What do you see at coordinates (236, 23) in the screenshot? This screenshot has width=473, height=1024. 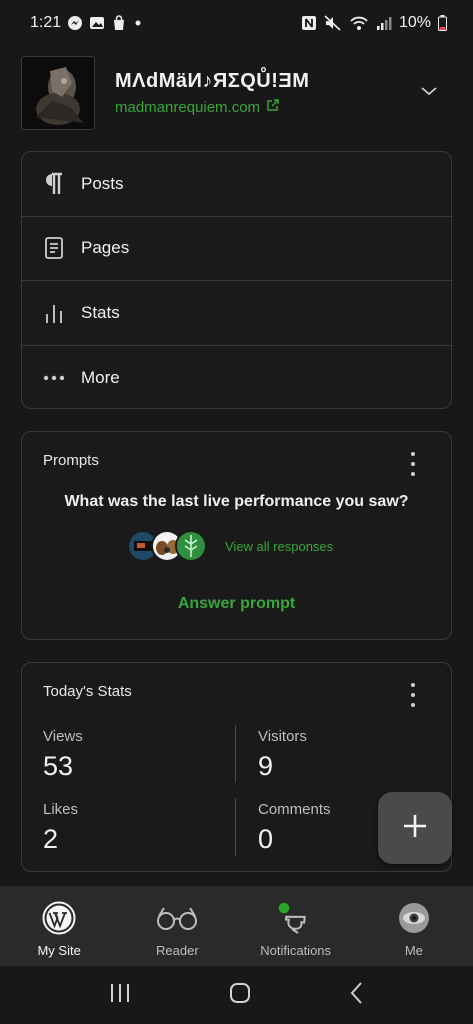 I see `status-bar: 1:21 10%` at bounding box center [236, 23].